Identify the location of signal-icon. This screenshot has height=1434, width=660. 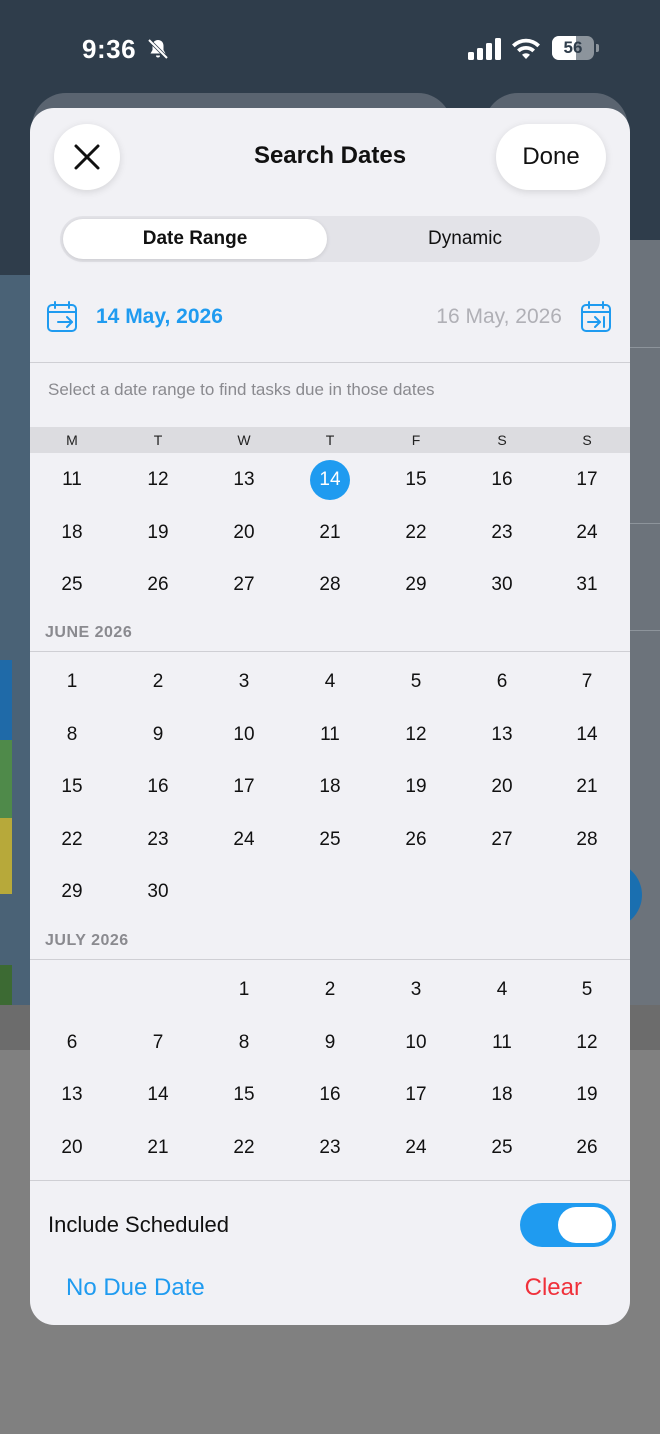
(484, 49).